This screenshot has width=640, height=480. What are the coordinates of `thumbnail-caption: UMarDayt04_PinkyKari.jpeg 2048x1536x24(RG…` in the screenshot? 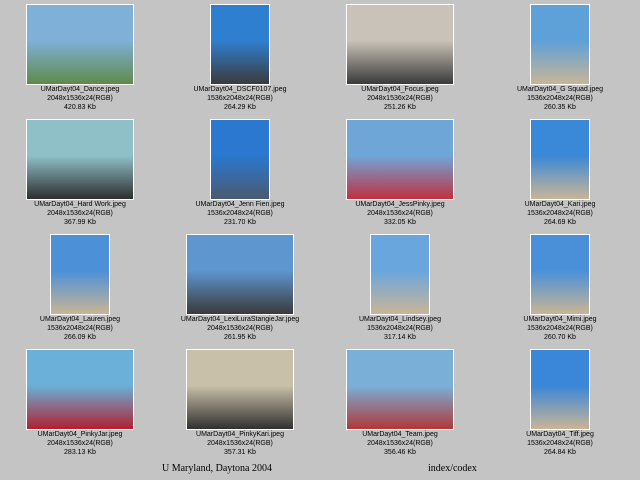 It's located at (240, 443).